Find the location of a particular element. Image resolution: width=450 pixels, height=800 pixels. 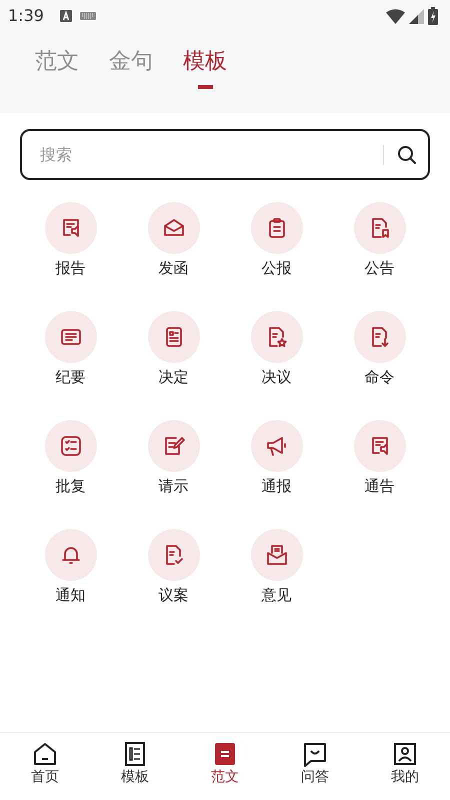

search-field: 搜索 is located at coordinates (204, 155).